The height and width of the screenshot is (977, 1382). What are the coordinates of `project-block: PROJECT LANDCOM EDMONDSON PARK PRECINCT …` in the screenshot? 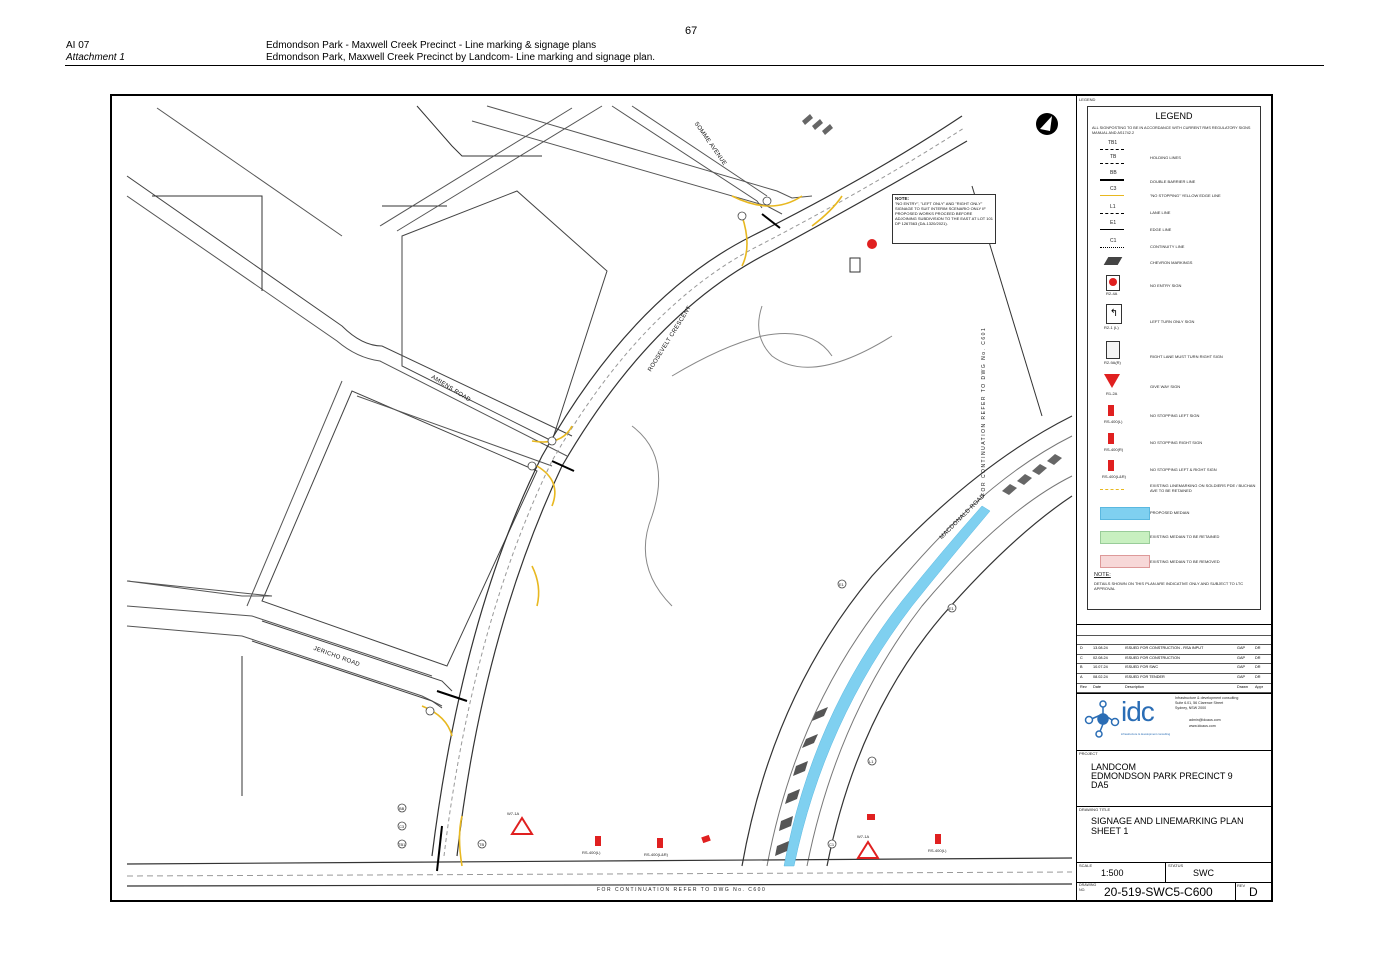 It's located at (1174, 778).